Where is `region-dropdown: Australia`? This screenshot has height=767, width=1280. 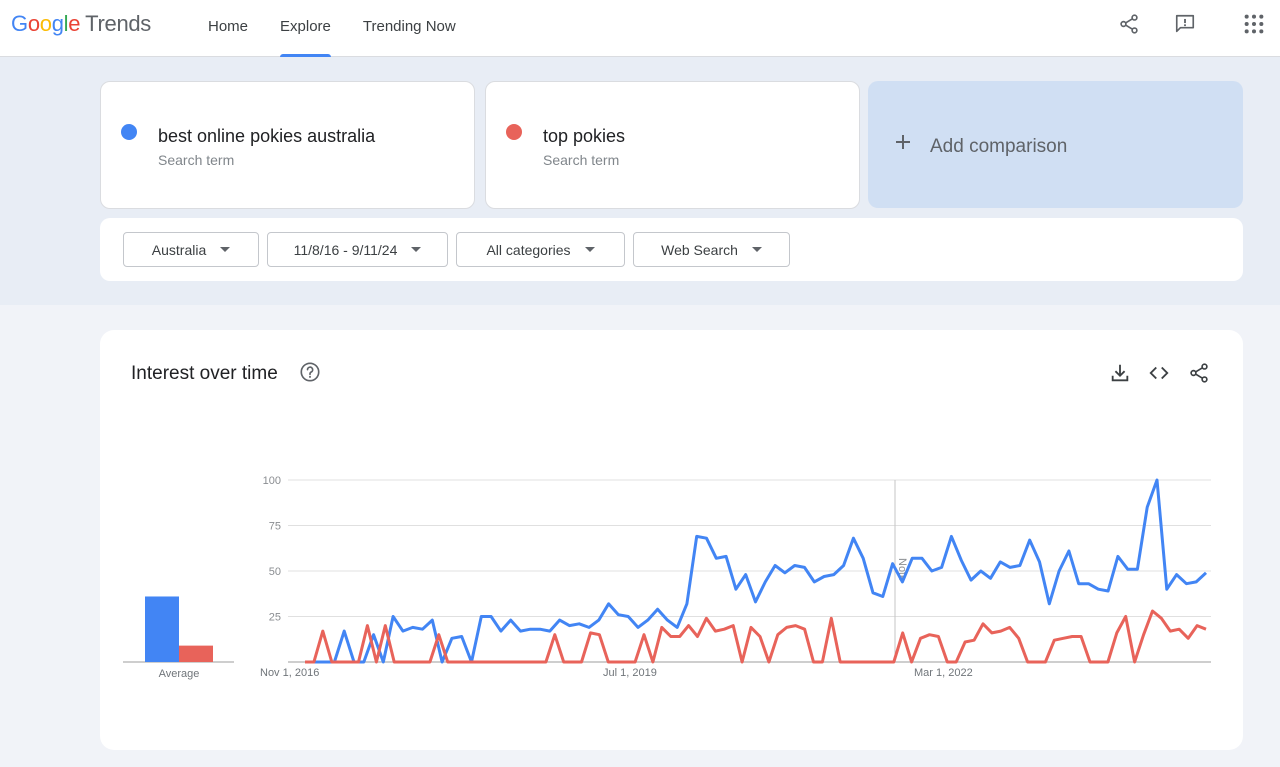 region-dropdown: Australia is located at coordinates (191, 249).